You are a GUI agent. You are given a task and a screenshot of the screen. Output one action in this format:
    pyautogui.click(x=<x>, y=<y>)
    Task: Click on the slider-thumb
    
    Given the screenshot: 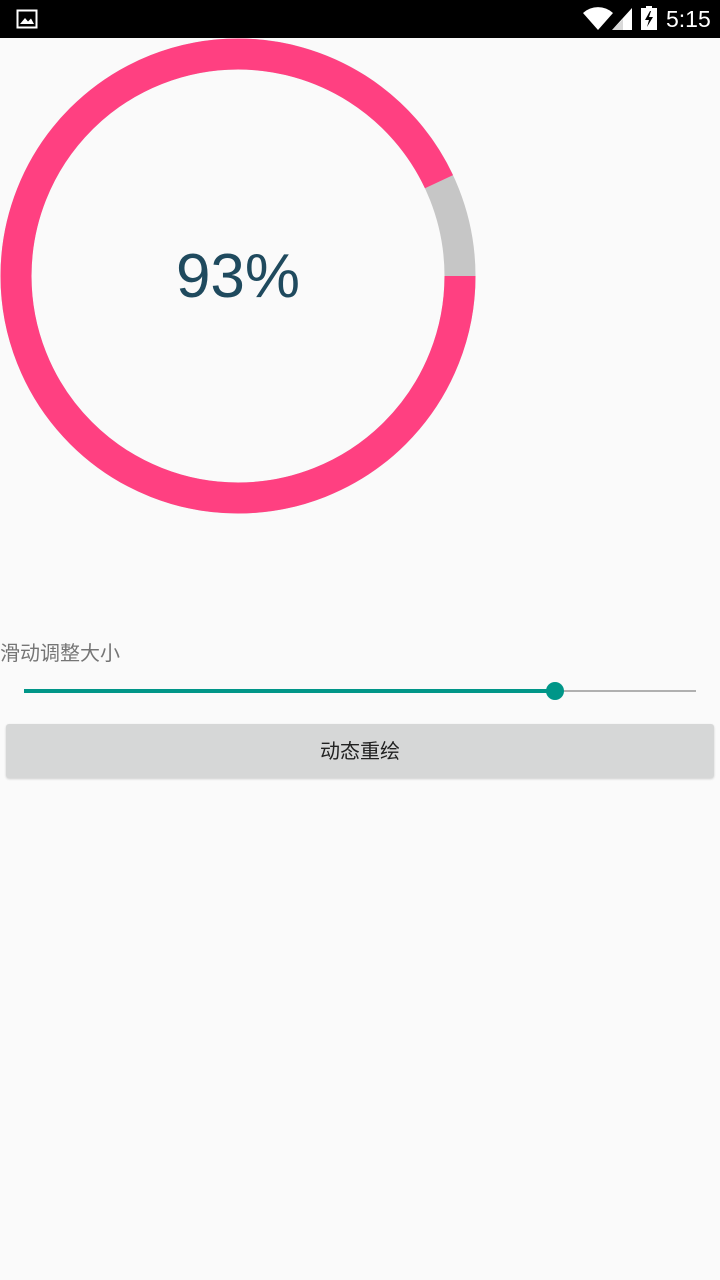 What is the action you would take?
    pyautogui.click(x=554, y=691)
    